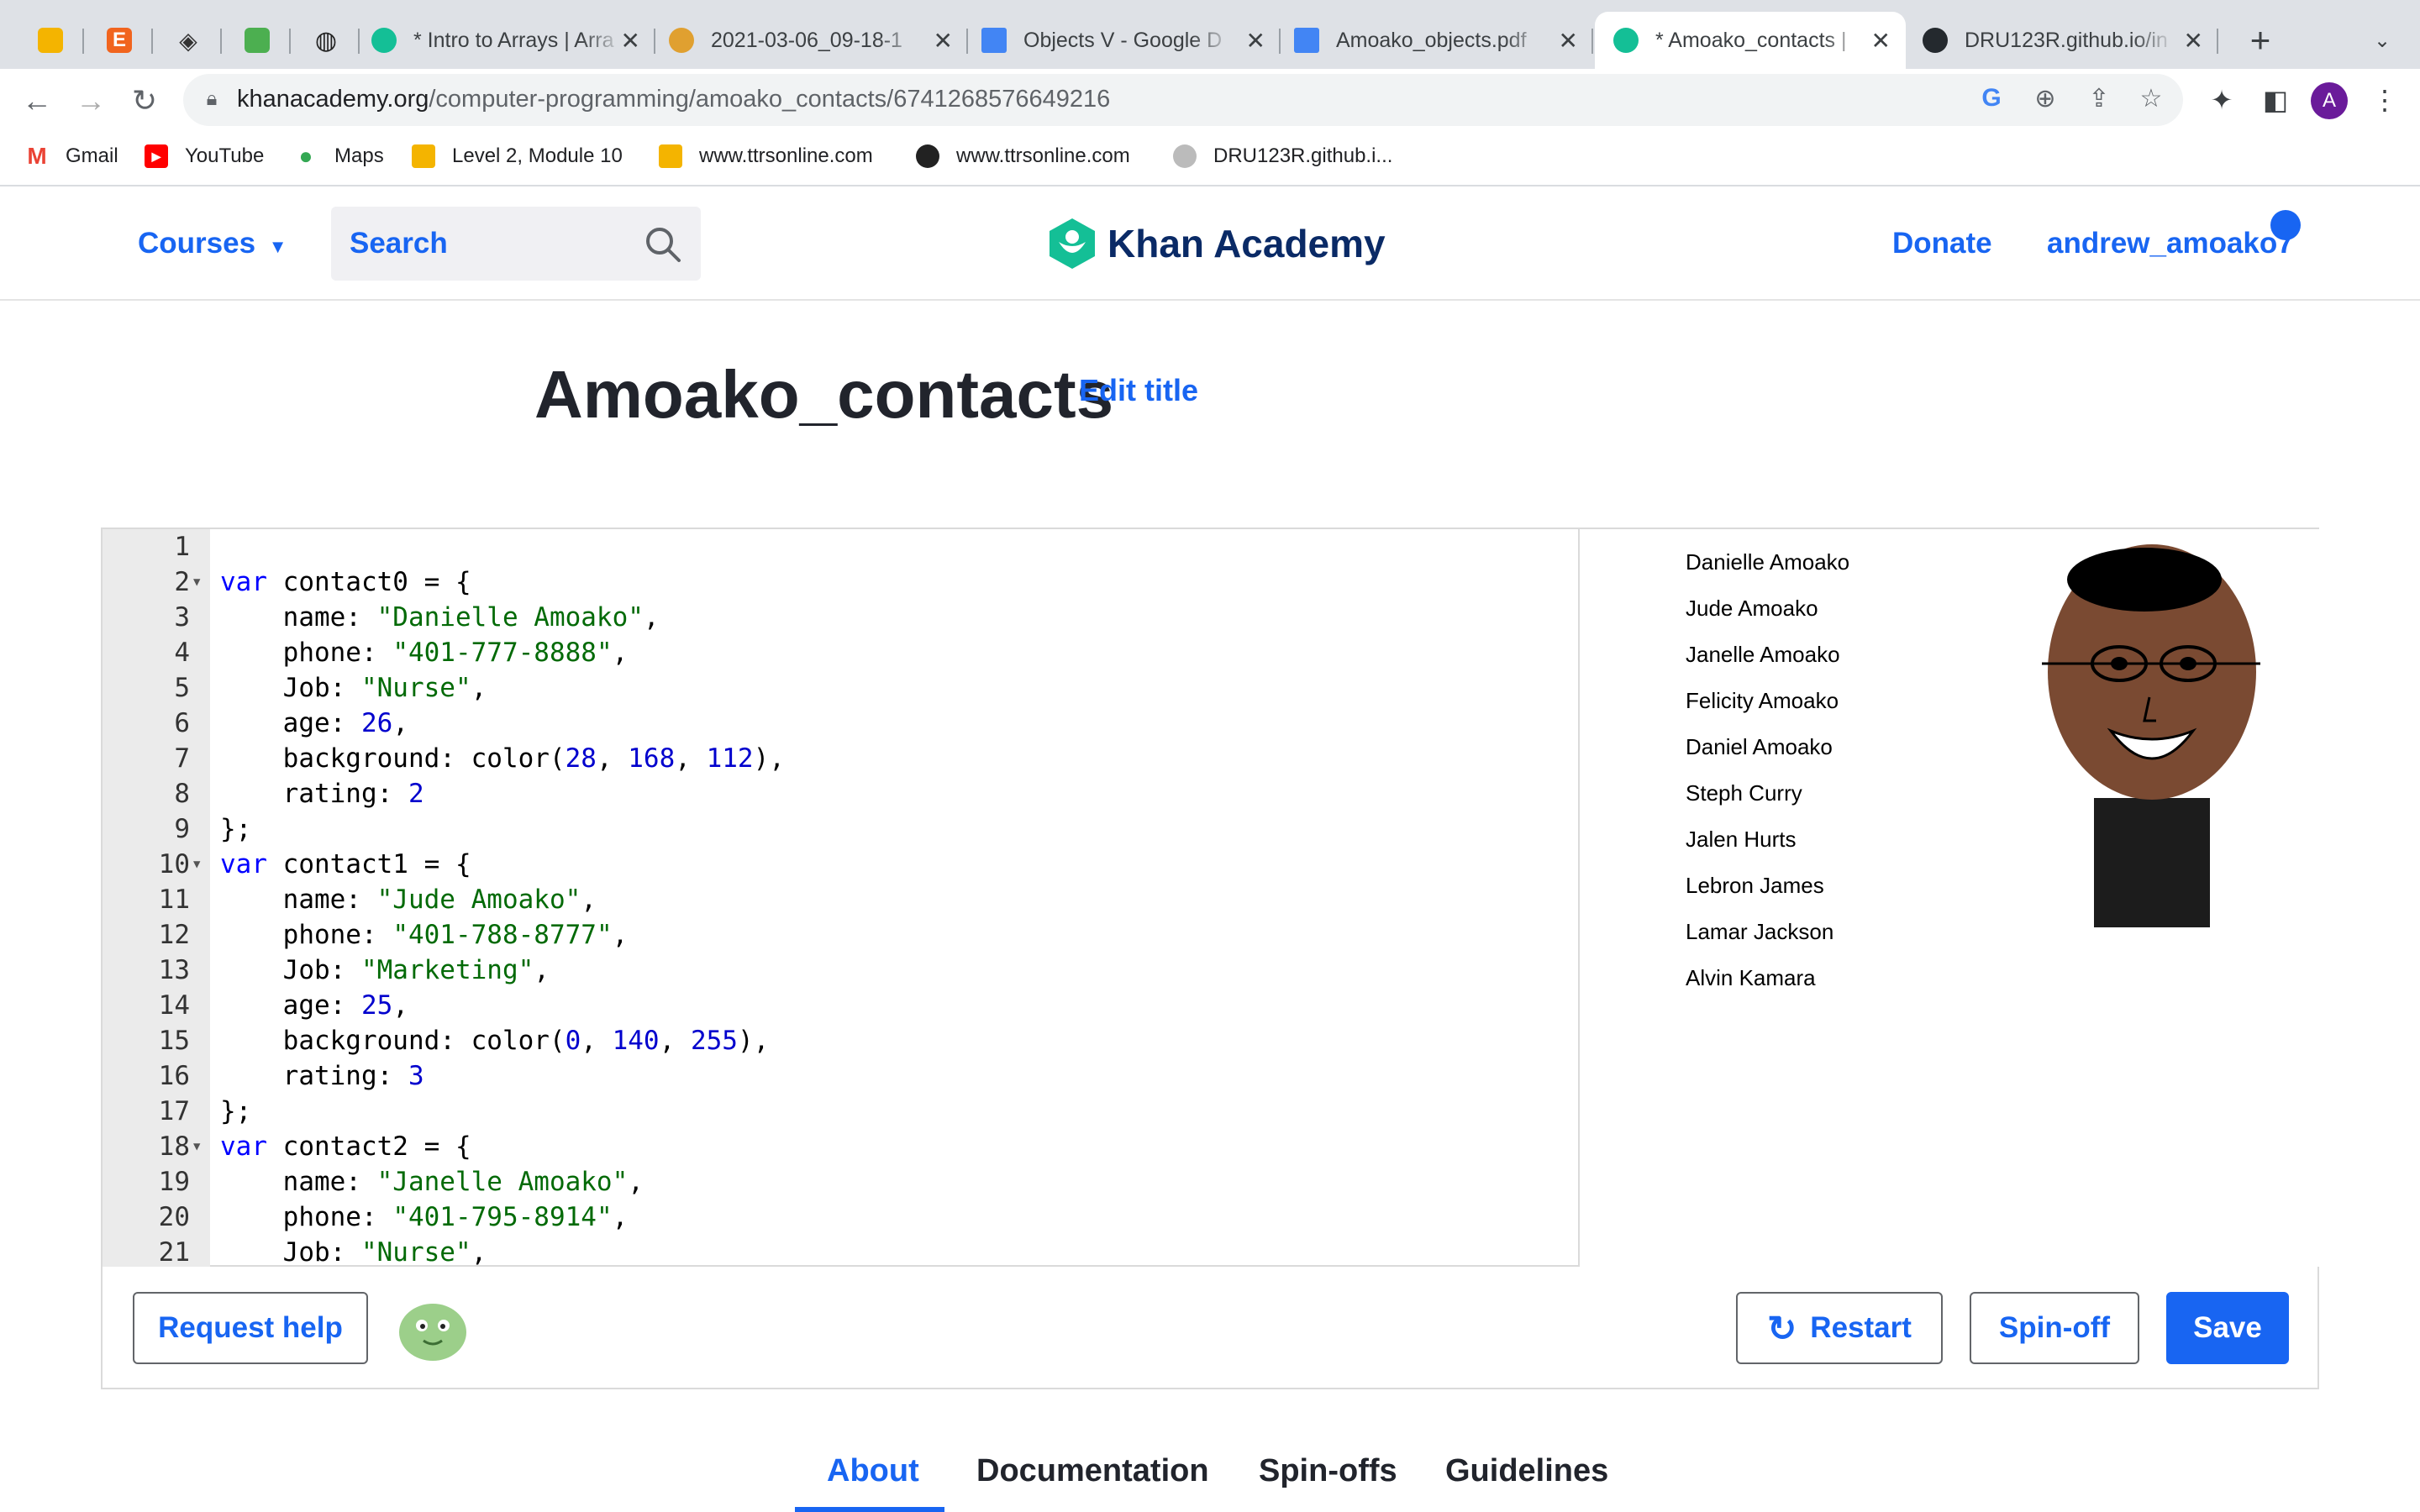 The height and width of the screenshot is (1512, 2420). I want to click on code-line: 4 phone: "401-777-8888",, so click(840, 652).